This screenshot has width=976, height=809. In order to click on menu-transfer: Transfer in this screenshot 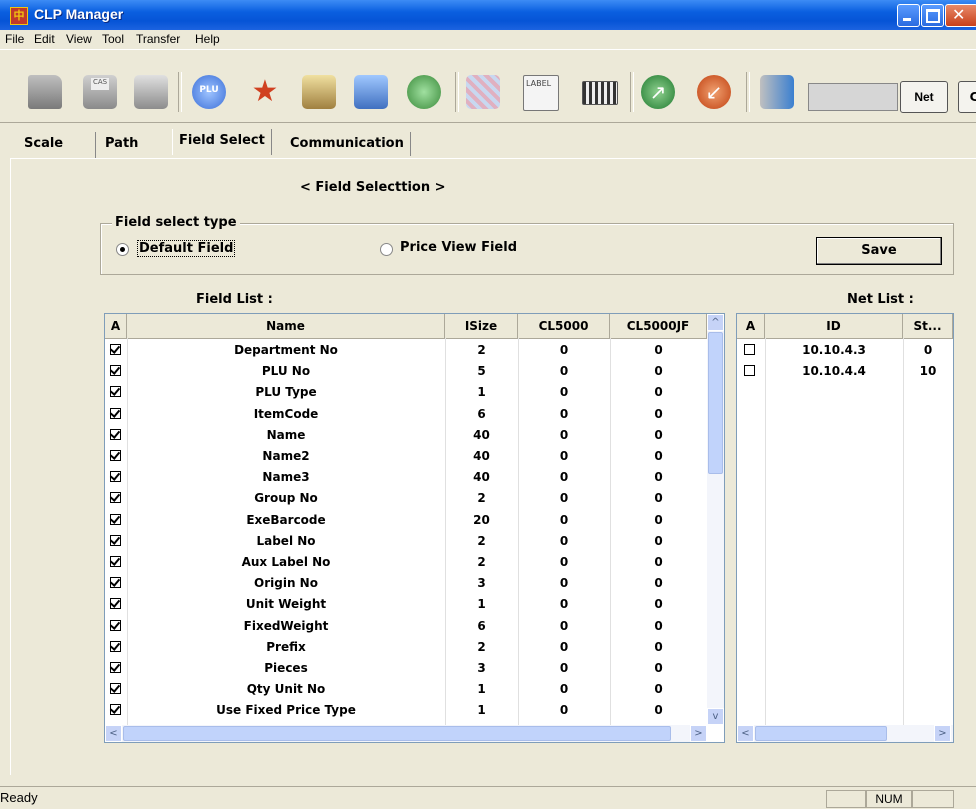, I will do `click(158, 39)`.